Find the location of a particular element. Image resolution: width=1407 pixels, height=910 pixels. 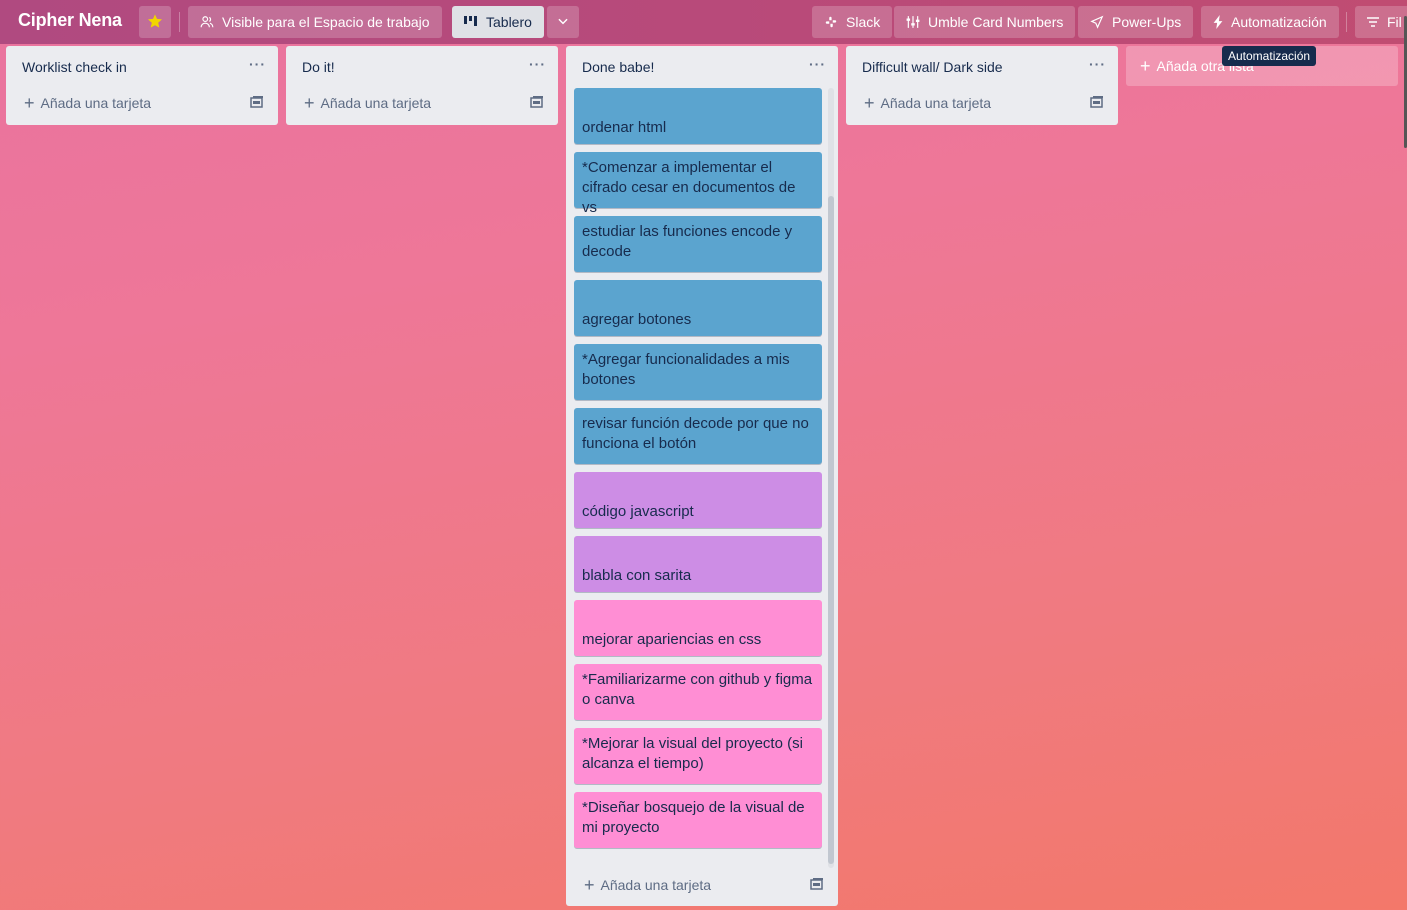

list-header: Difficult wall/ Dark side ··· is located at coordinates (982, 66).